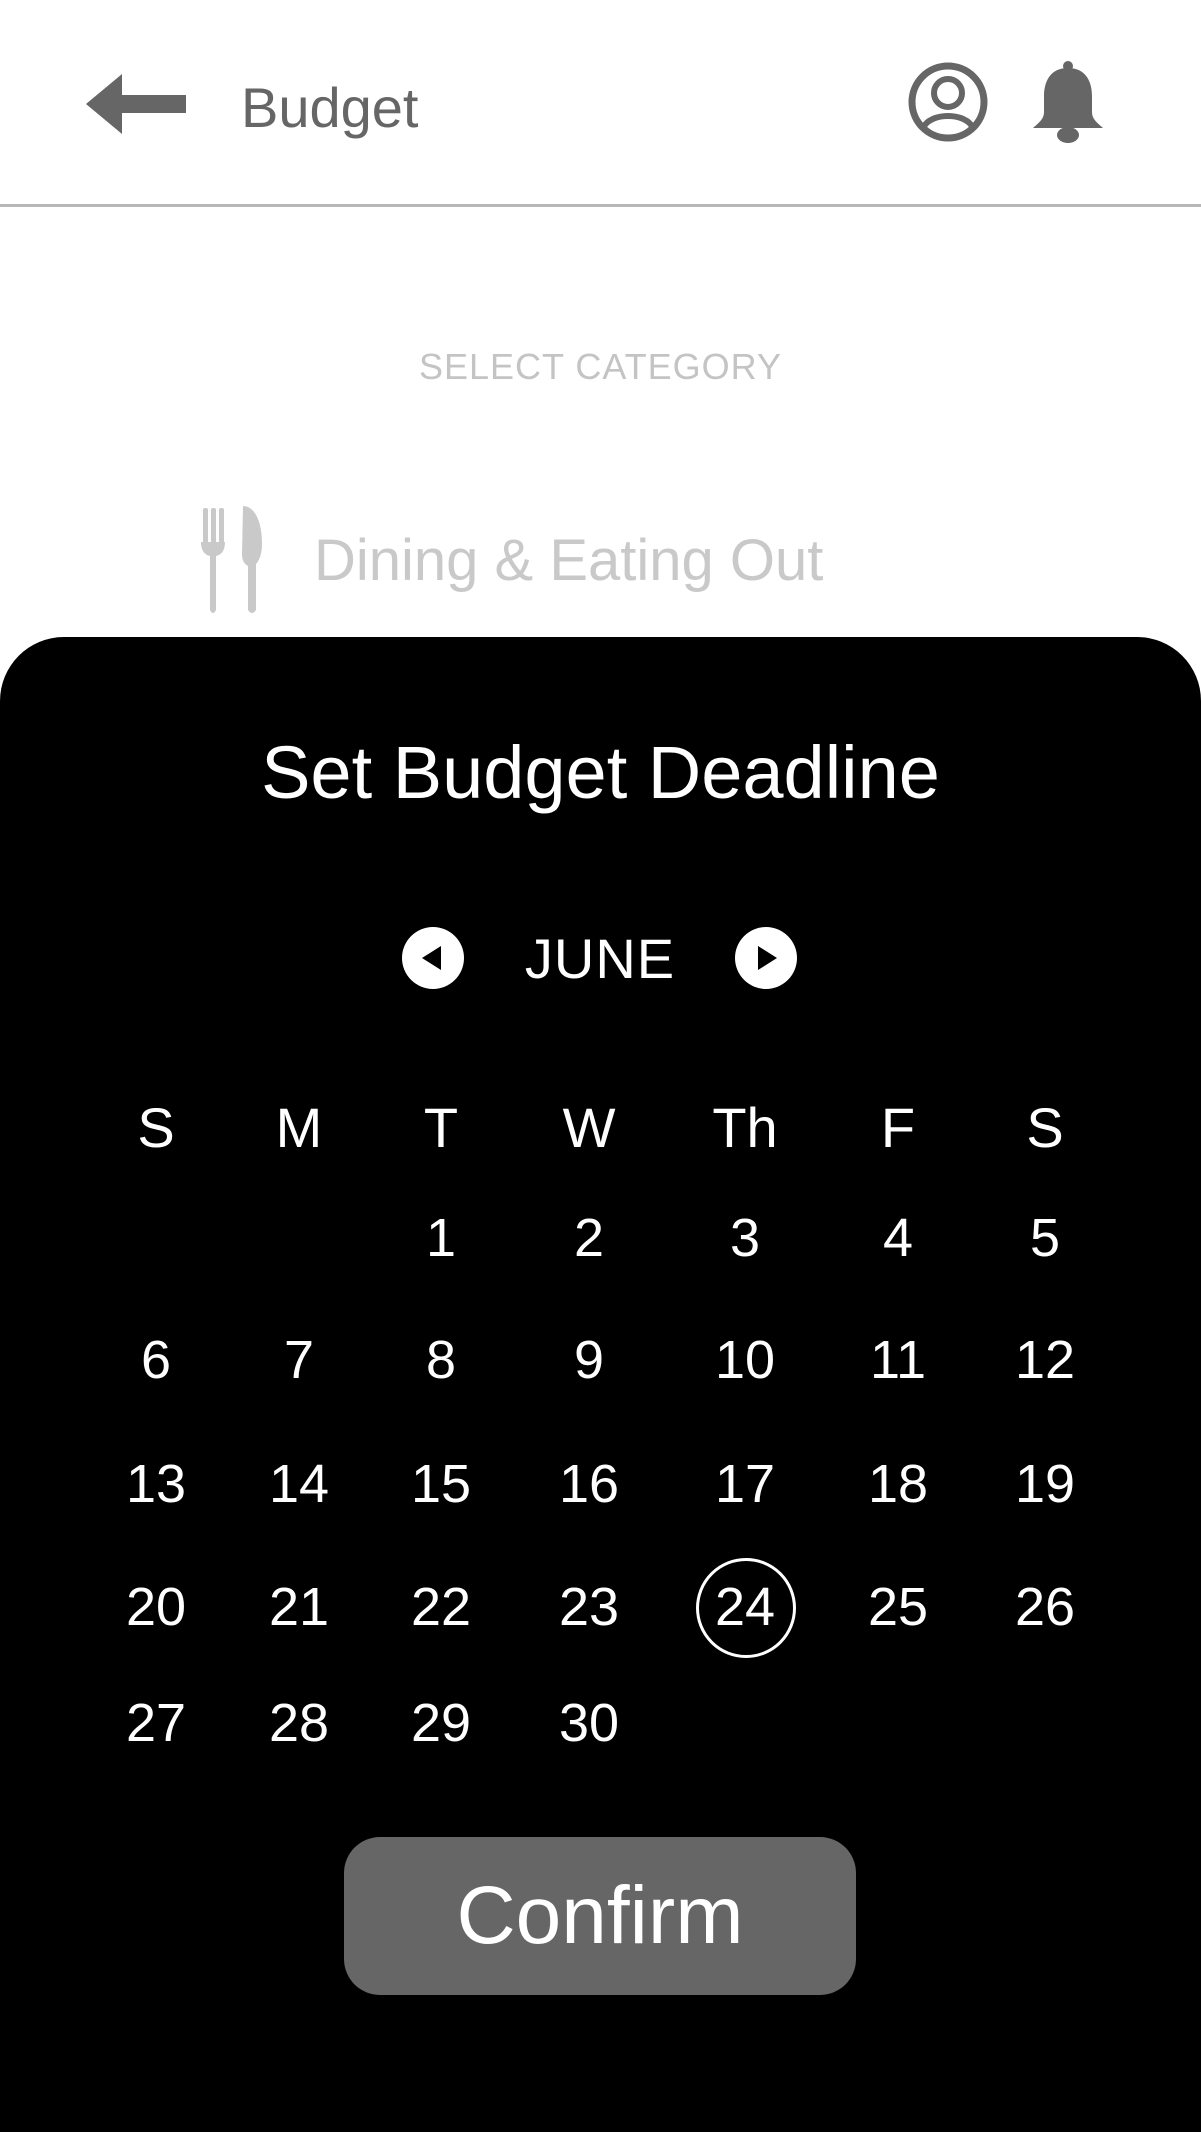 This screenshot has width=1201, height=2132. What do you see at coordinates (600, 772) in the screenshot?
I see `modal-title: Set Budget Deadline` at bounding box center [600, 772].